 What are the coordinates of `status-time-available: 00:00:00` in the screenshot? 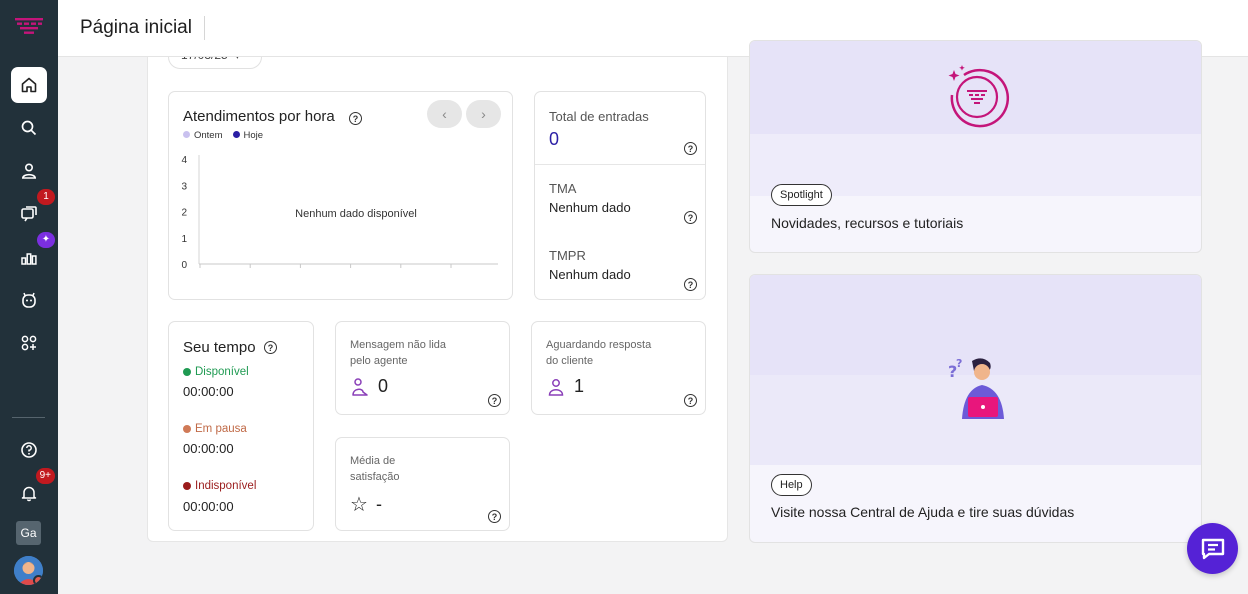 It's located at (208, 391).